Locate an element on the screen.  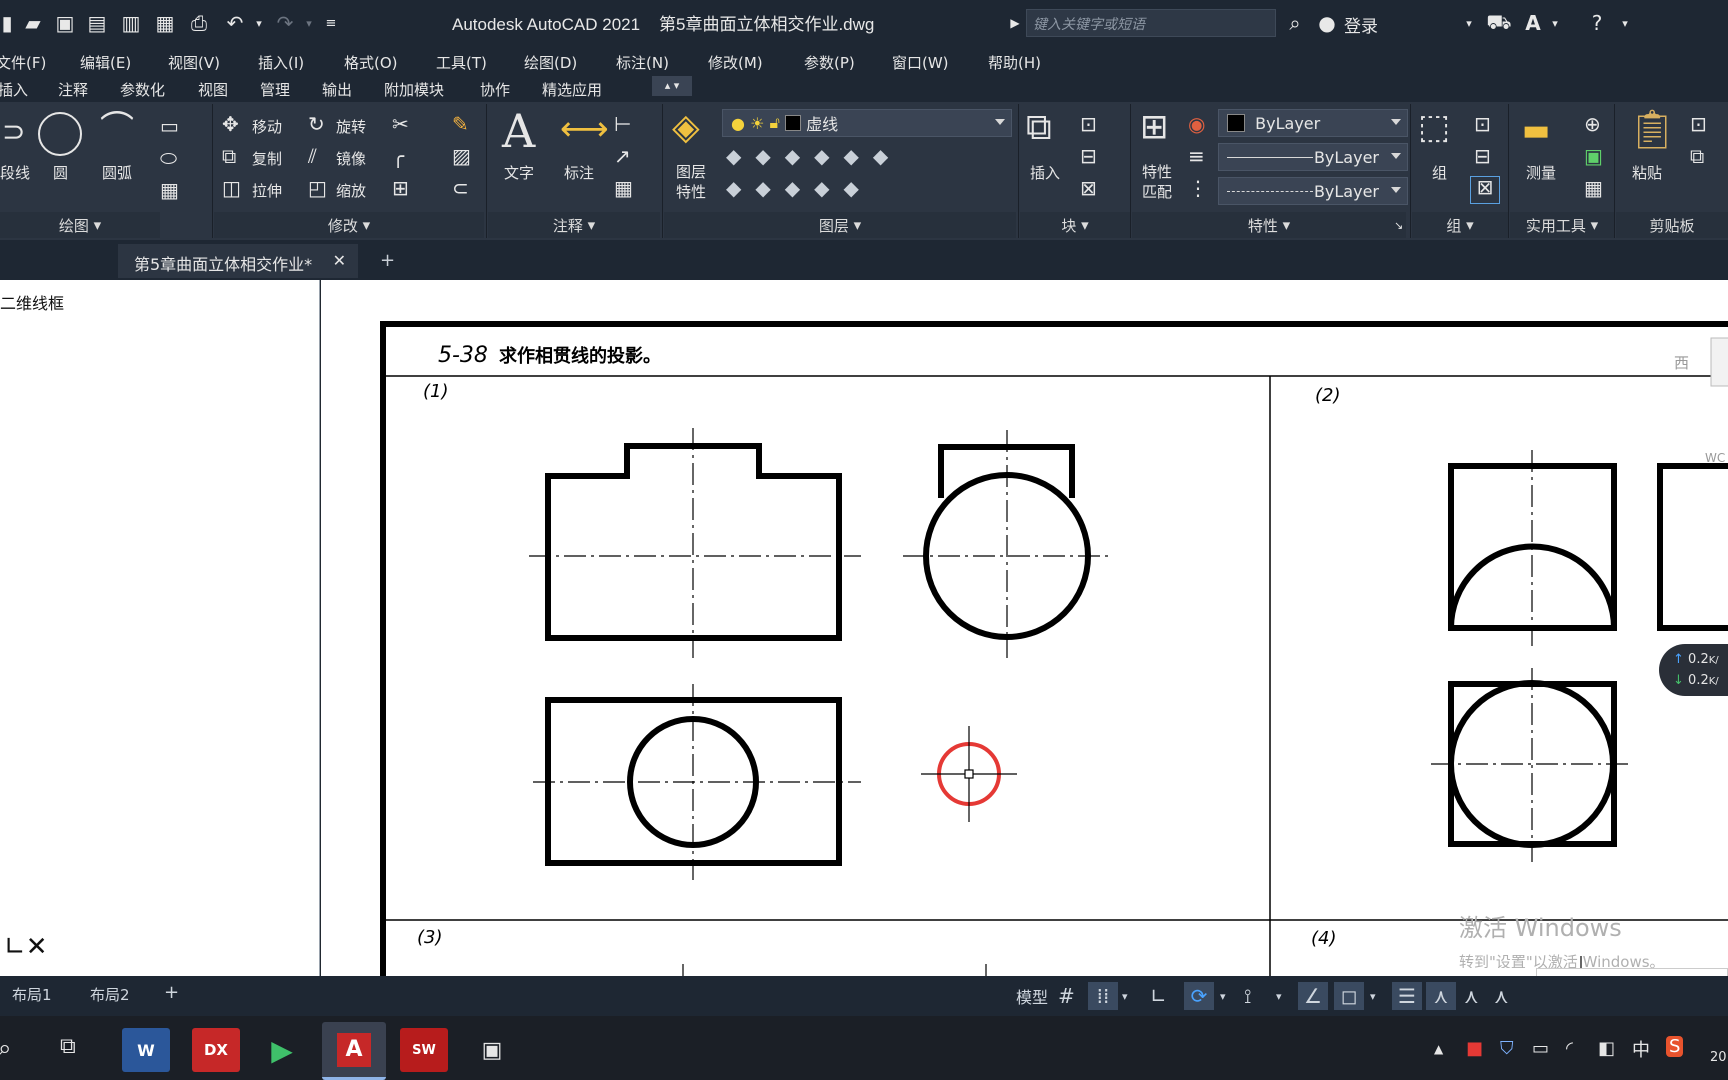
copy-clip-icon: ⧉ is located at coordinates (1697, 156).